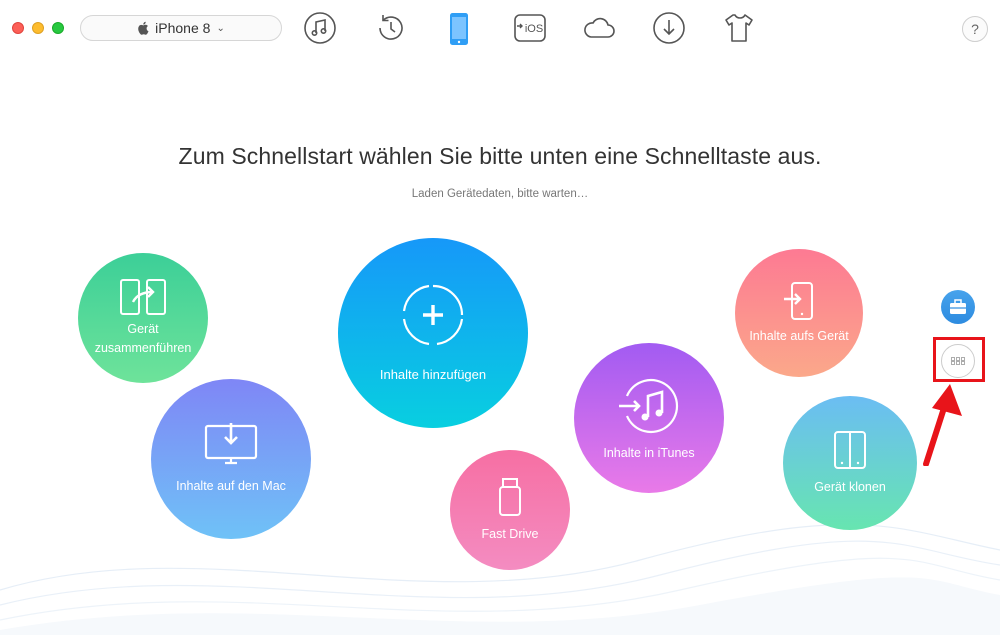 The width and height of the screenshot is (1000, 635). I want to click on add-icon, so click(433, 314).